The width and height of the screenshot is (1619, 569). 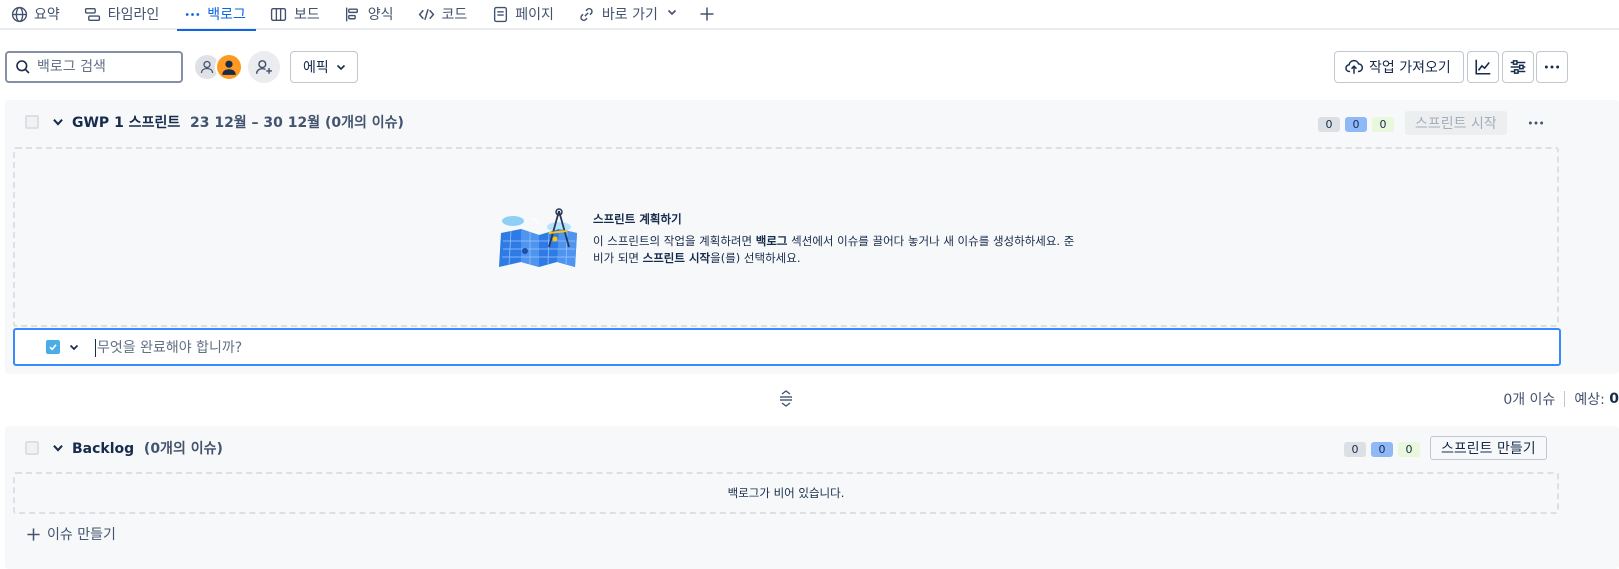 I want to click on sprint-status-counts: 0 0 0, so click(x=1356, y=124).